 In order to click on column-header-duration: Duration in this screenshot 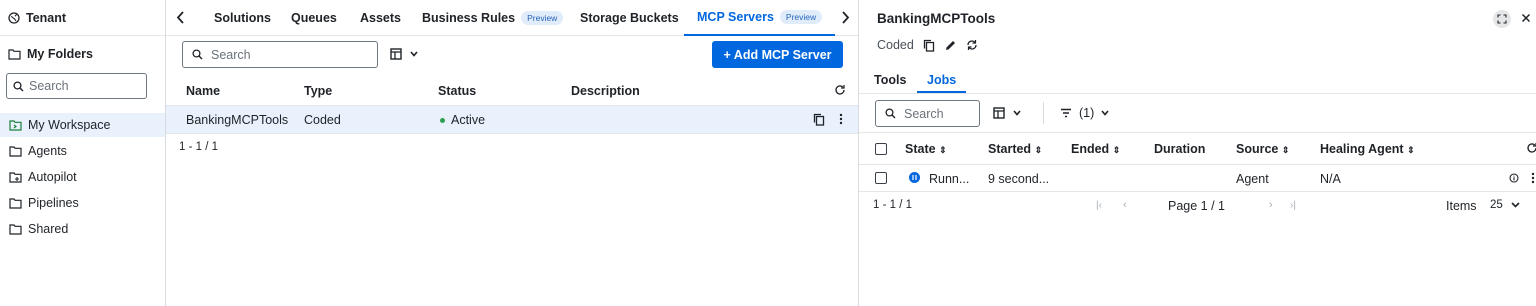, I will do `click(1179, 149)`.